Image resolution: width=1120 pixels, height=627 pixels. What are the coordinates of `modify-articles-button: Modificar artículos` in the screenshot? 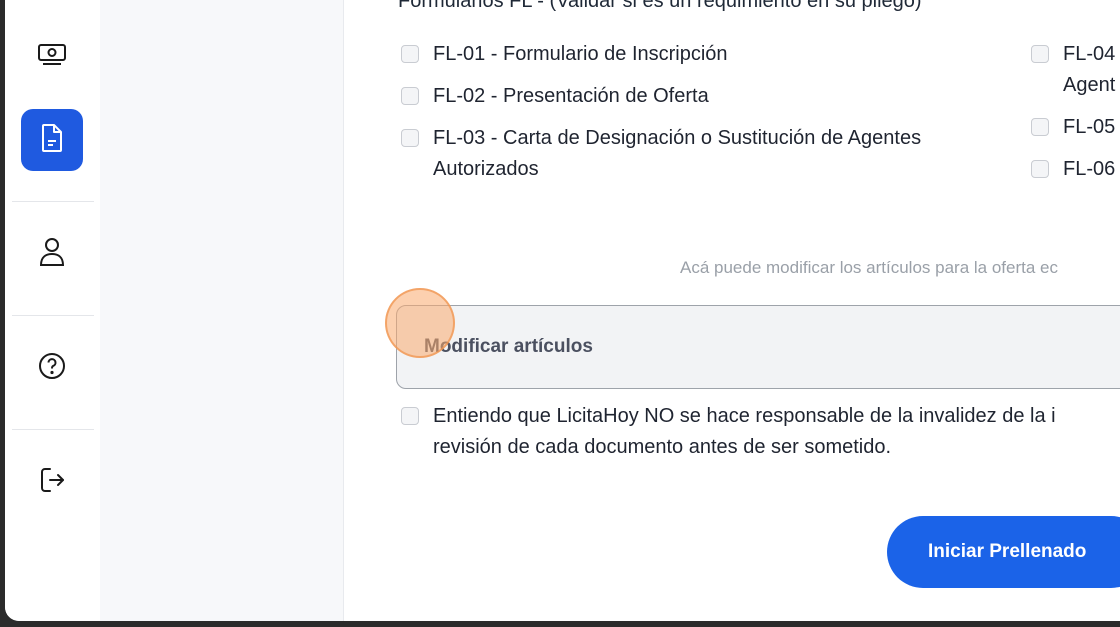 It's located at (758, 347).